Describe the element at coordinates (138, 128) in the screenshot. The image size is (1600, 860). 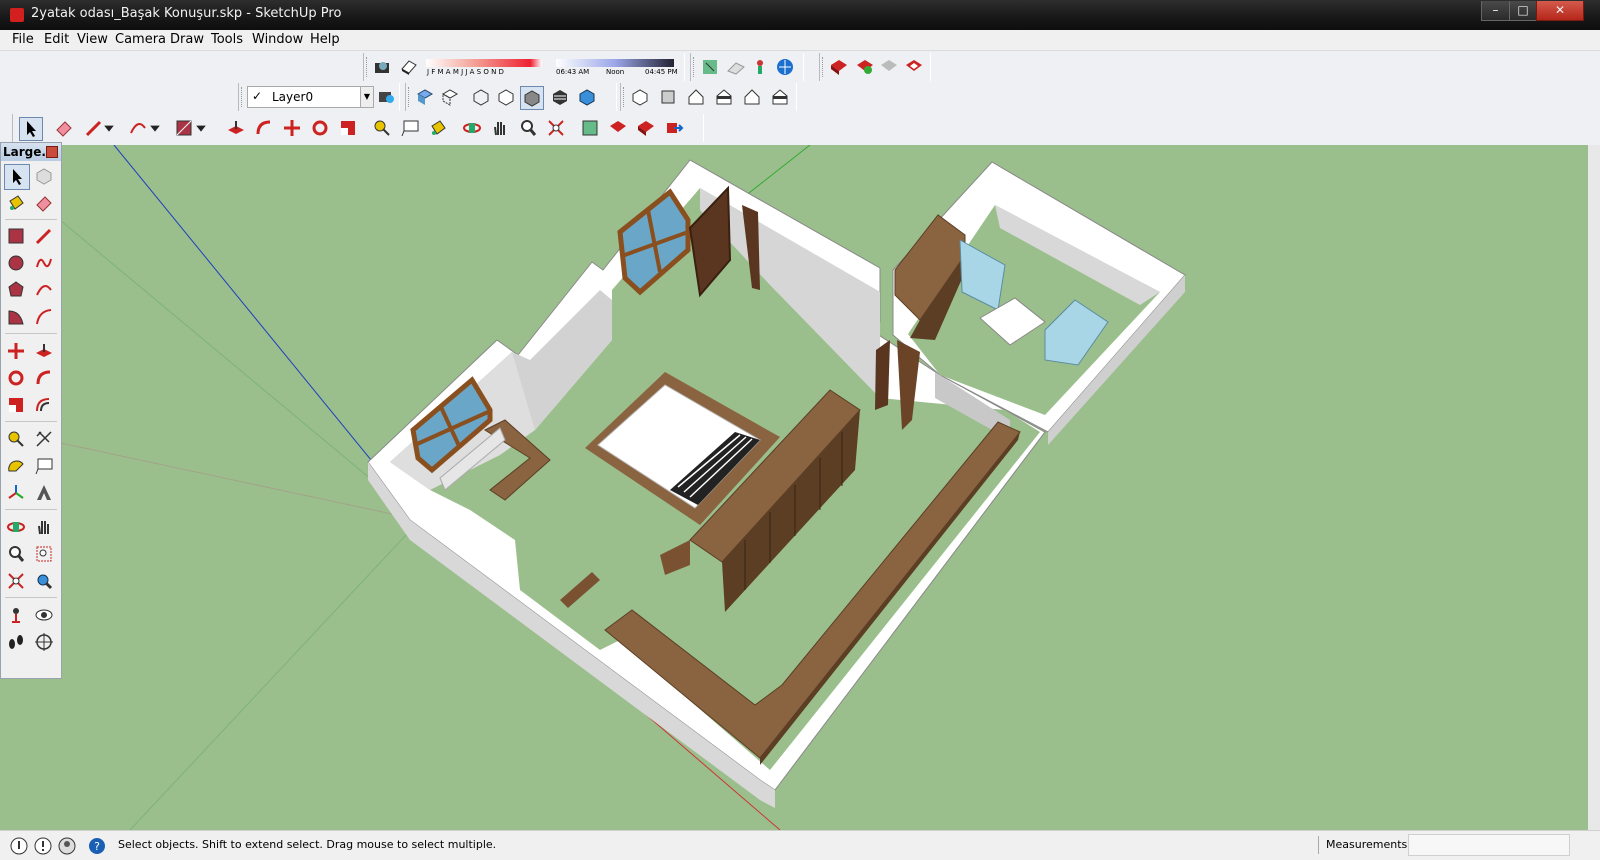
I see `arc-tool-icon` at that location.